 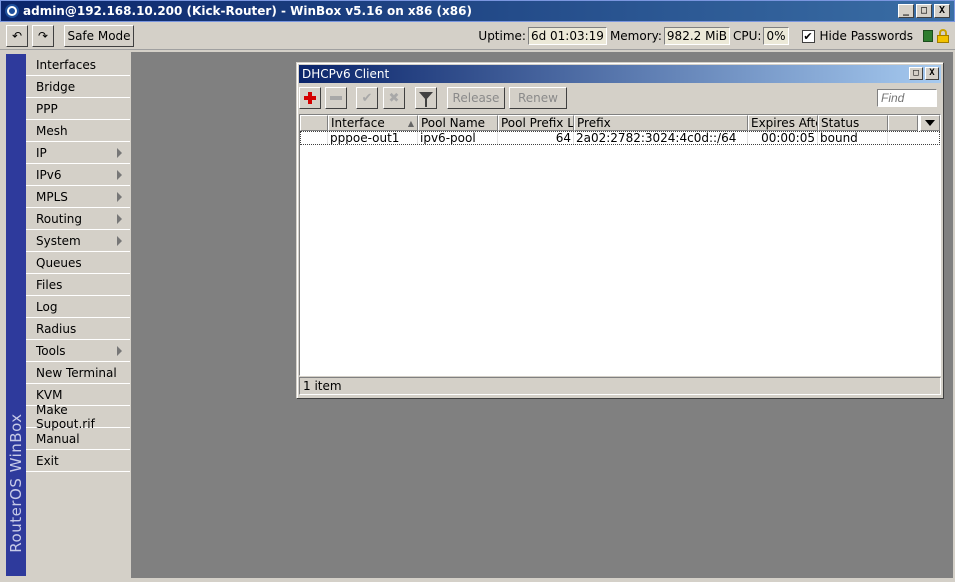 I want to click on menu-item-exit: Exit, so click(x=78, y=461).